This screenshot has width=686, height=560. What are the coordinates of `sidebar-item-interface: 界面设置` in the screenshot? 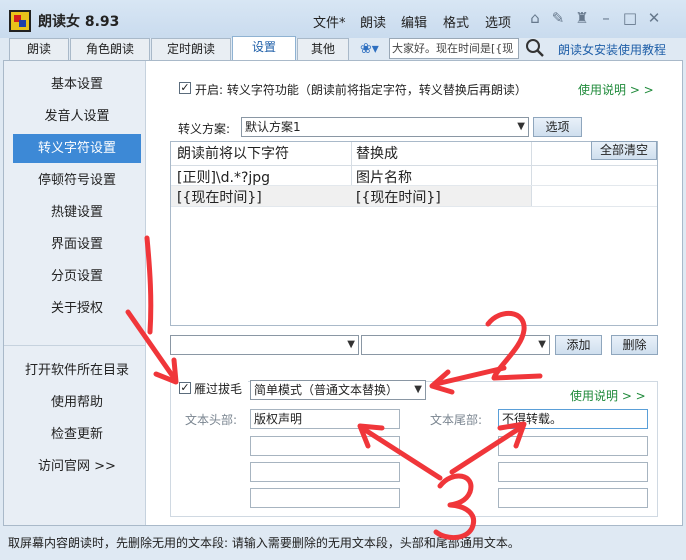 It's located at (77, 244).